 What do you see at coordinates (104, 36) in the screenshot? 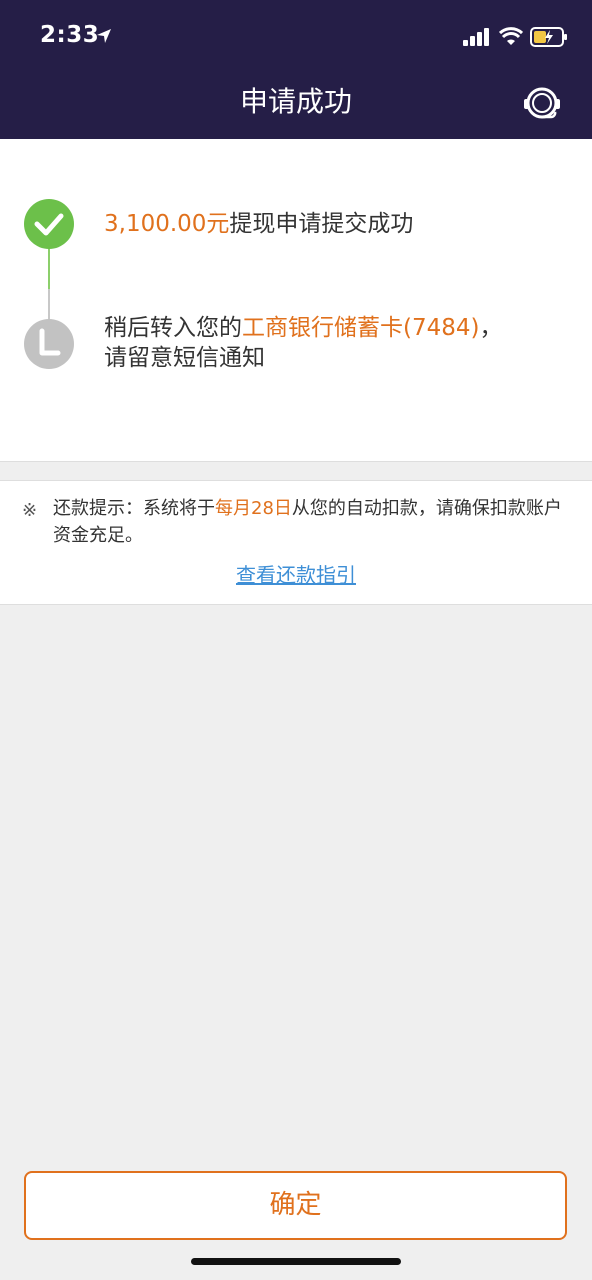
I see `location-arrow-icon` at bounding box center [104, 36].